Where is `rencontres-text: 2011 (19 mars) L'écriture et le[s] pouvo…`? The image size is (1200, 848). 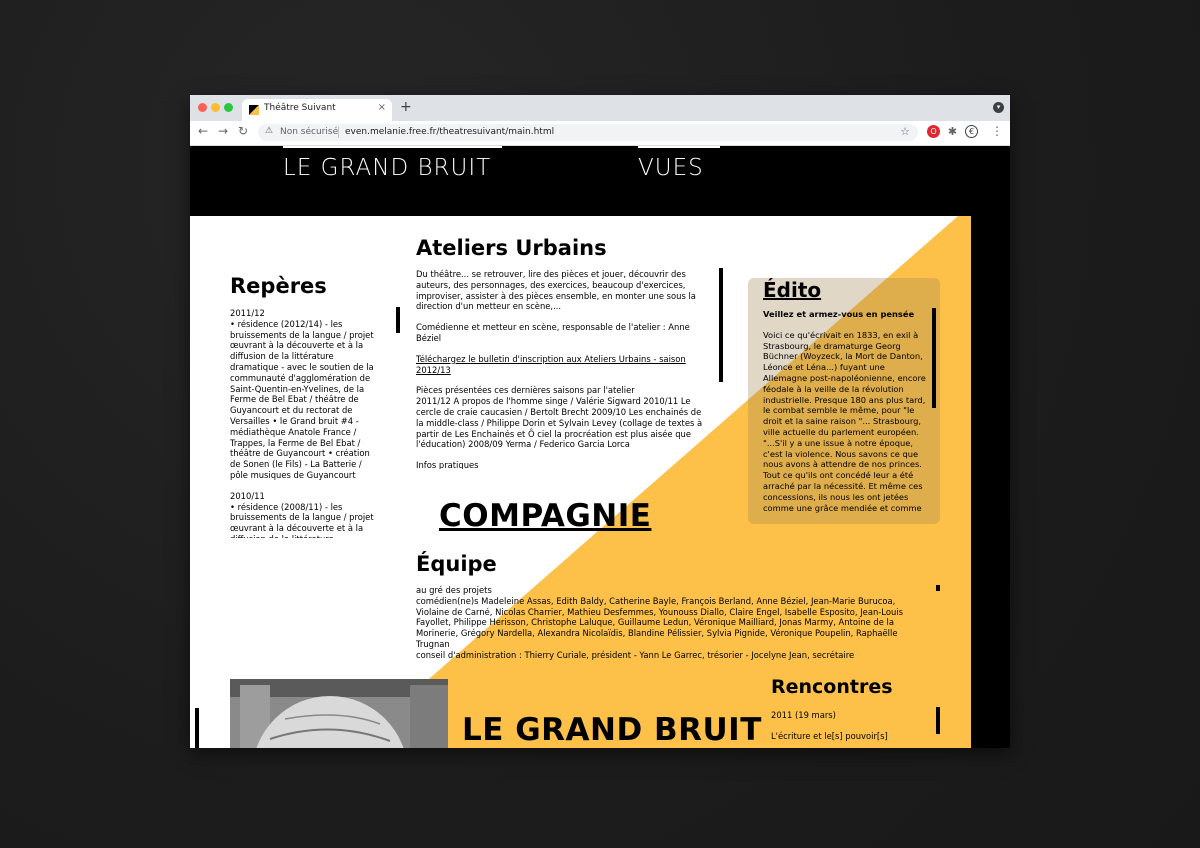
rencontres-text: 2011 (19 mars) L'écriture et le[s] pouvo… is located at coordinates (846, 729).